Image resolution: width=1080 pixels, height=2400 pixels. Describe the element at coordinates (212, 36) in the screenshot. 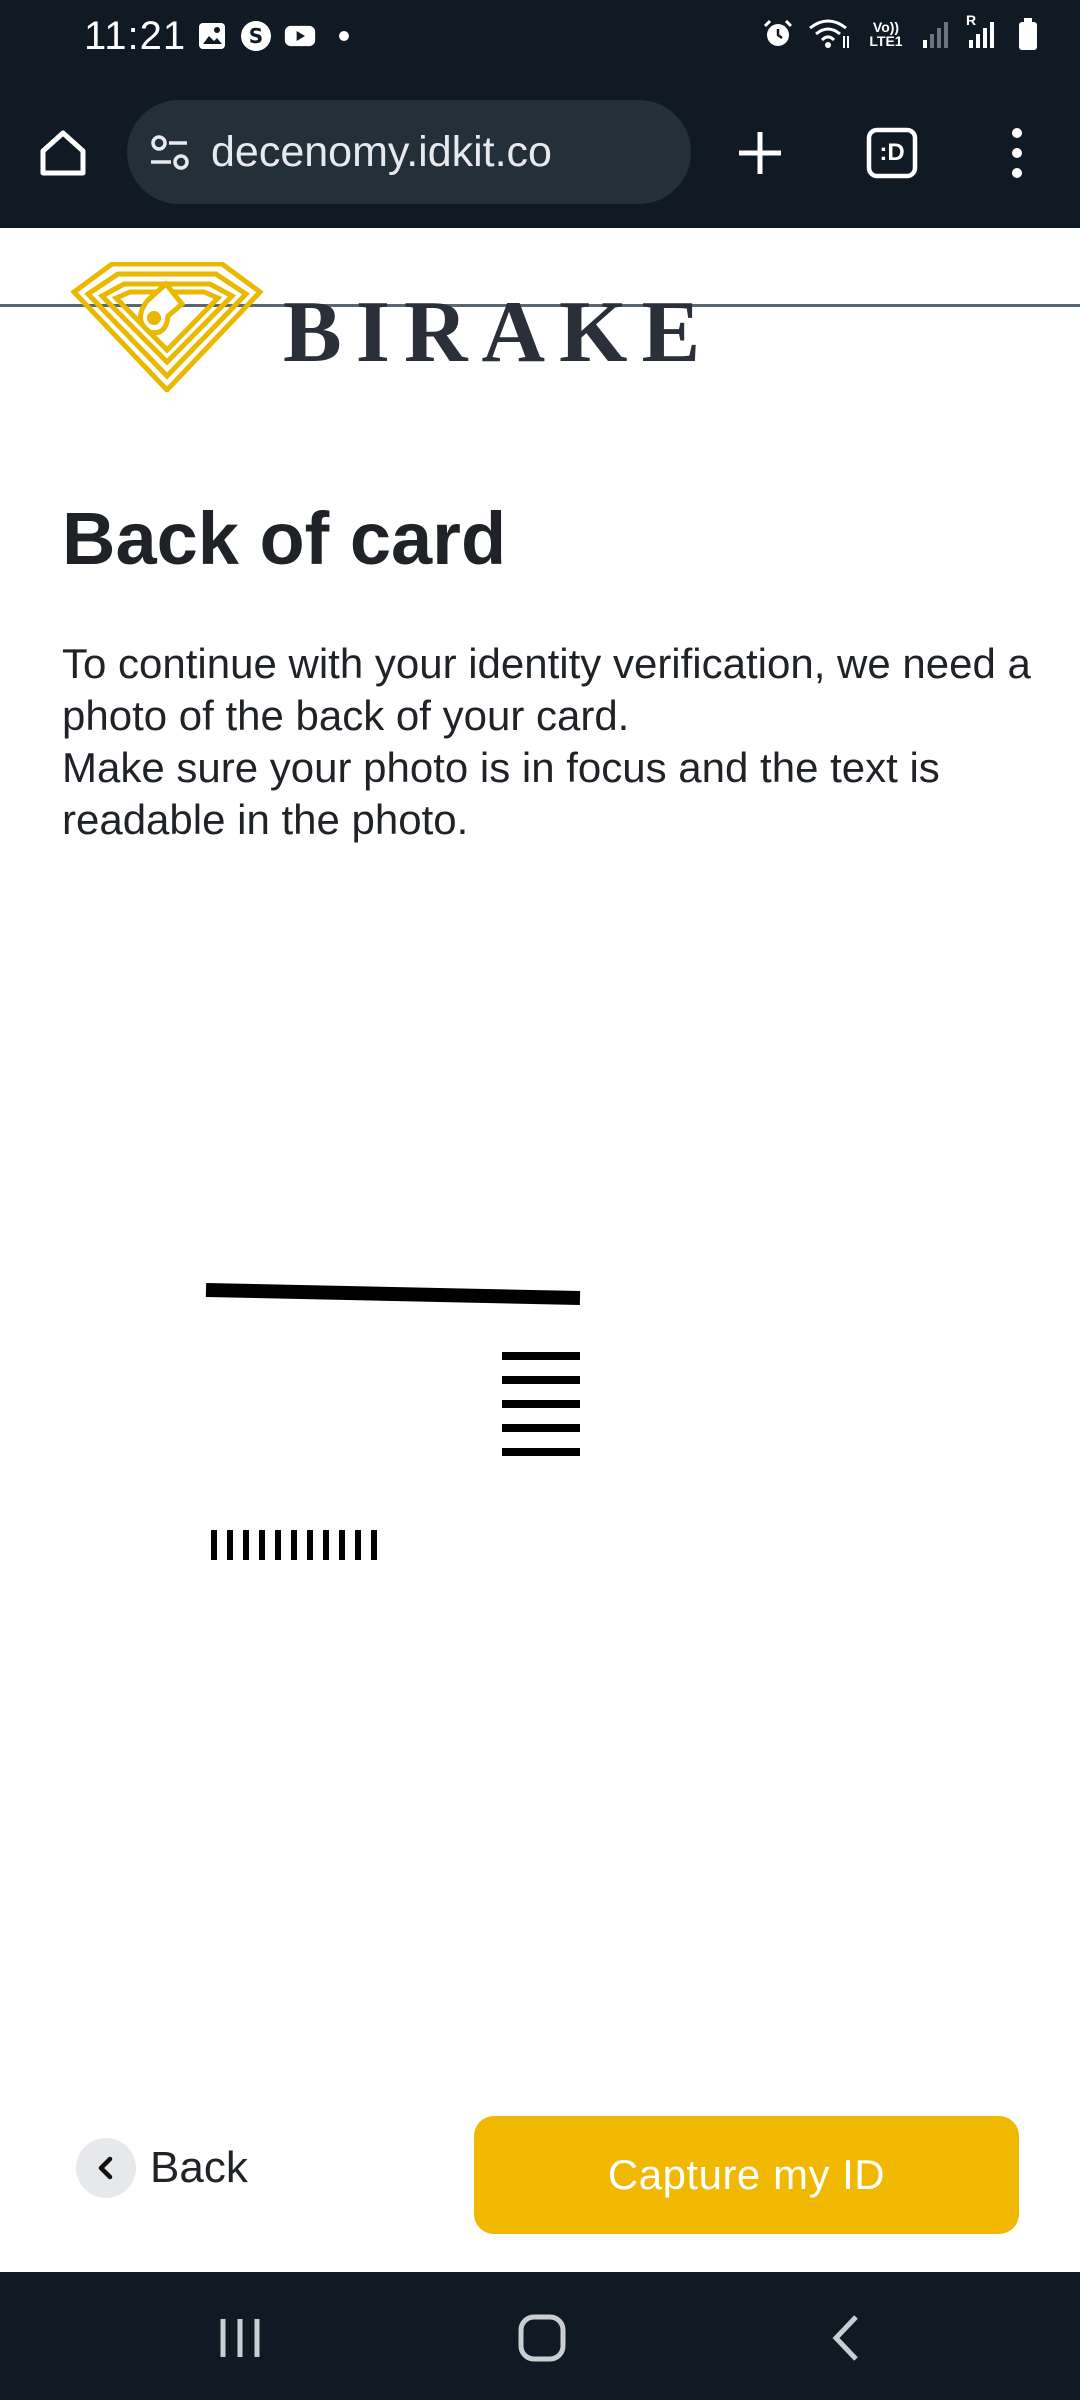

I see `gallery-icon` at that location.